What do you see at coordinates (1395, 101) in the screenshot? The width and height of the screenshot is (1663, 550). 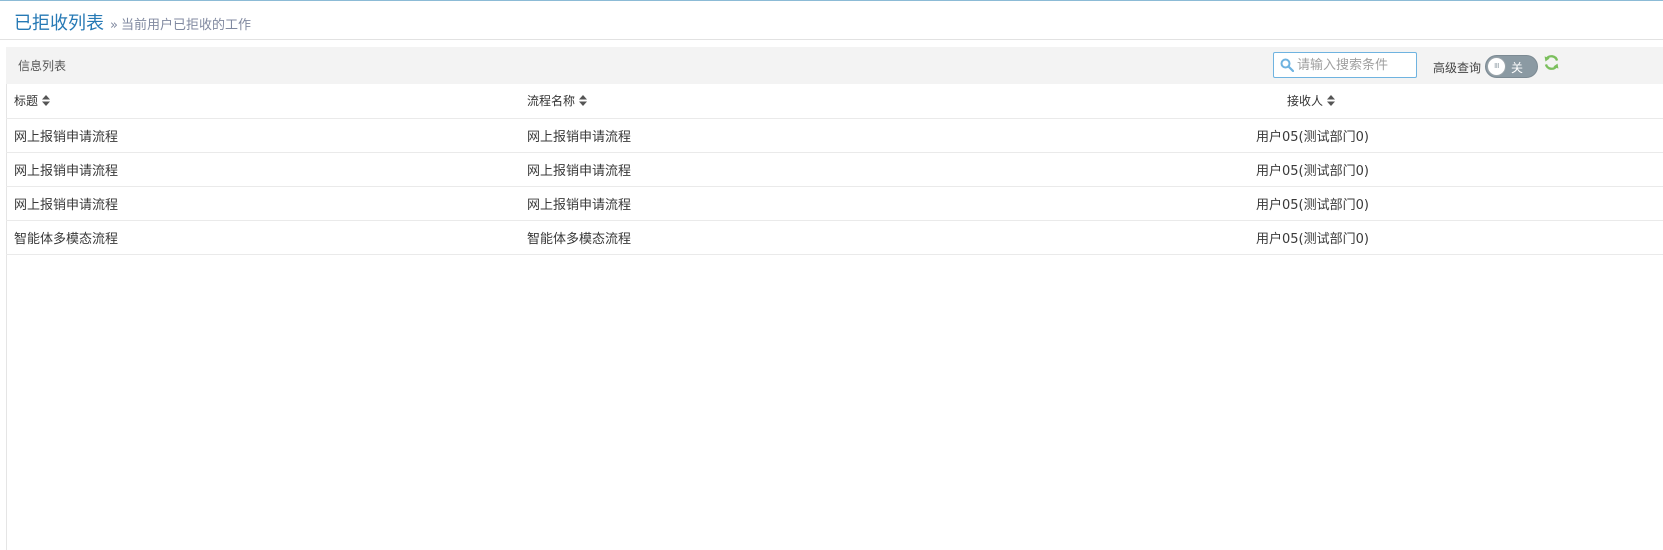 I see `column-header-receiver: 接收人` at bounding box center [1395, 101].